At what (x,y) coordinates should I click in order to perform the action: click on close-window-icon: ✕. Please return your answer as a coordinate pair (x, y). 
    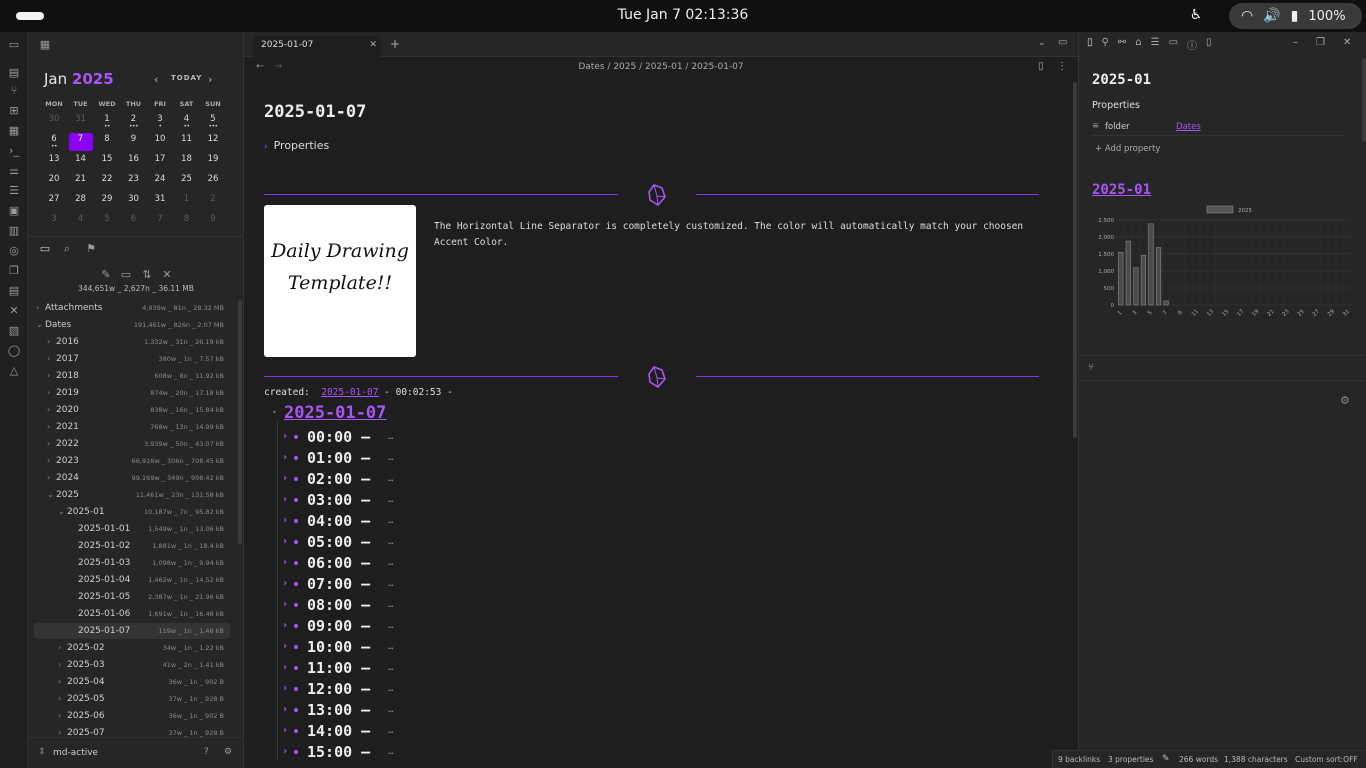
    Looking at the image, I should click on (1347, 42).